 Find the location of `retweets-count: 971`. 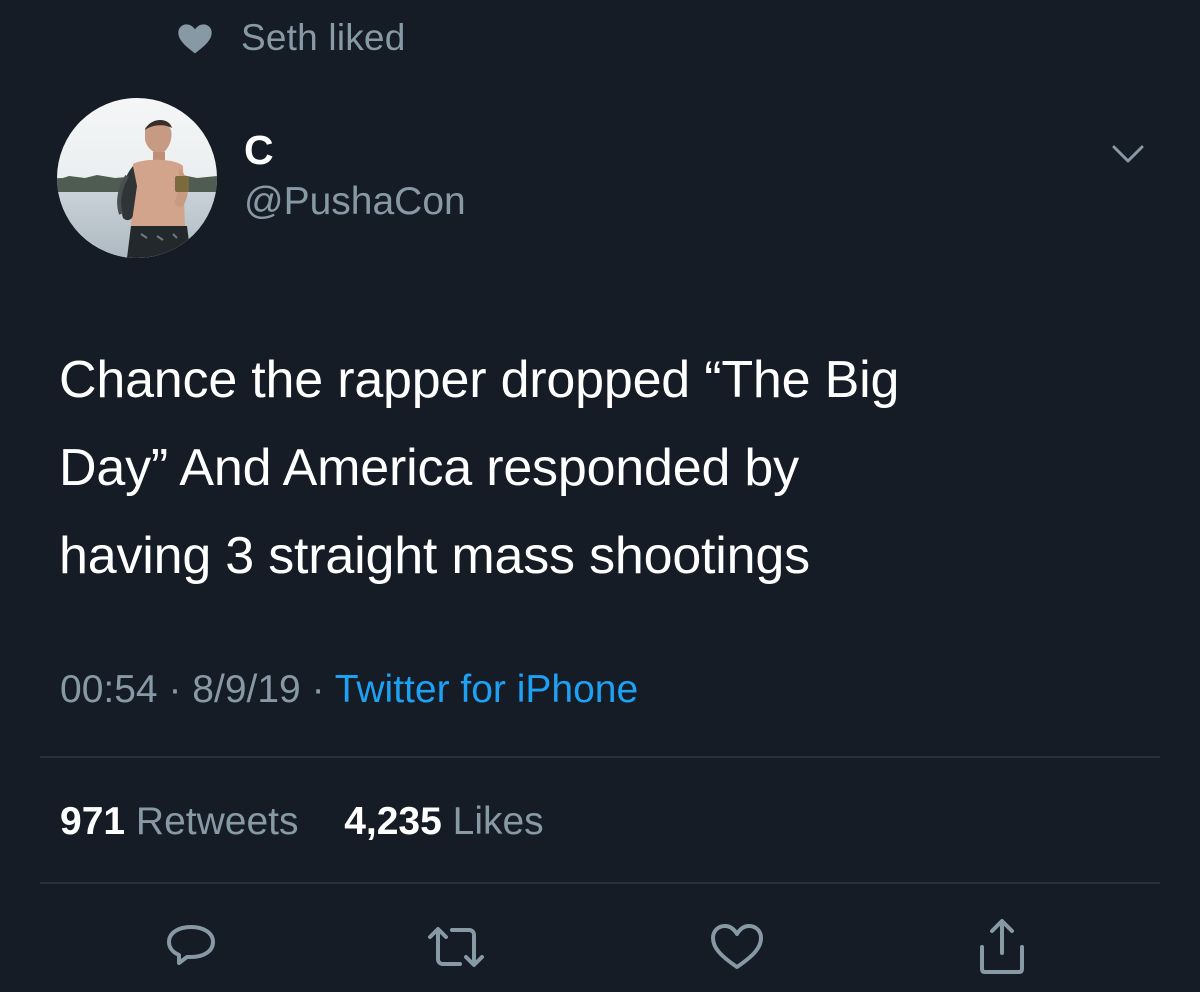

retweets-count: 971 is located at coordinates (93, 821).